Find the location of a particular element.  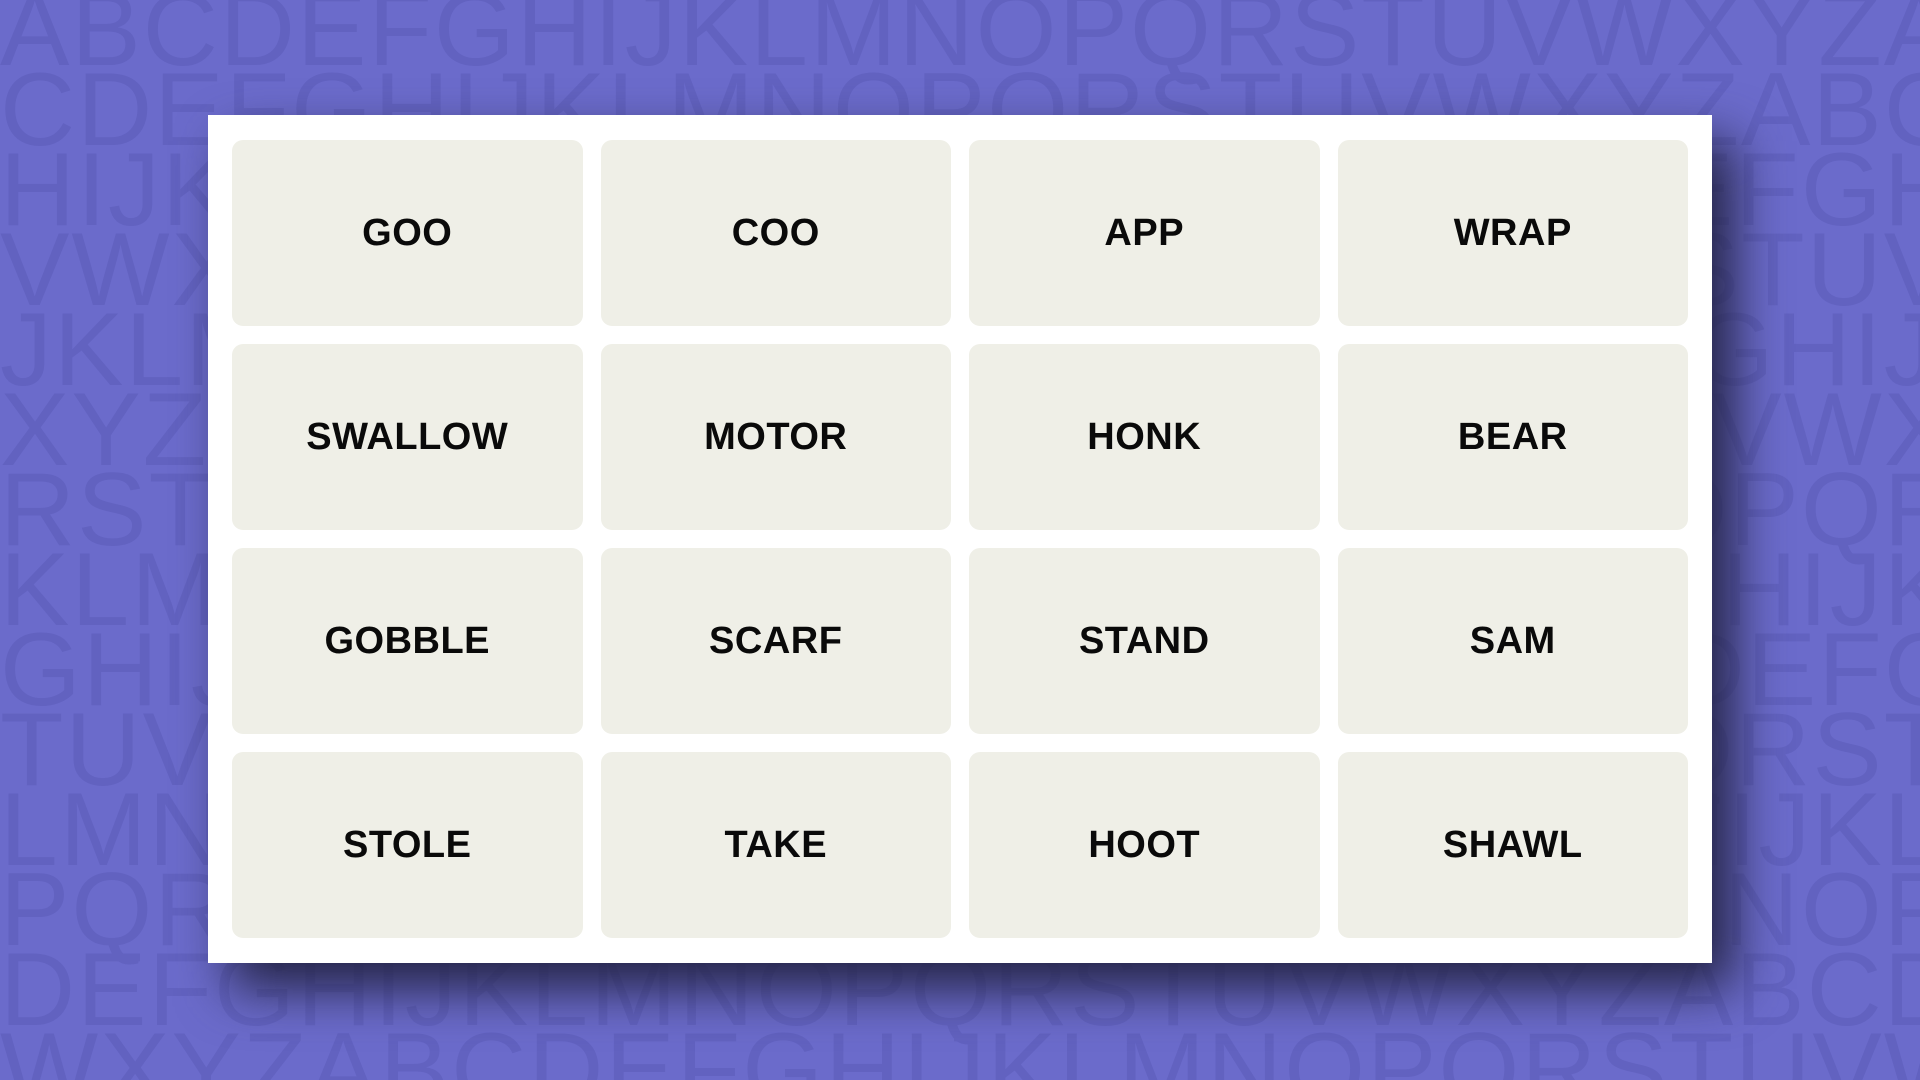

word-tile-label: TAKE is located at coordinates (776, 845).